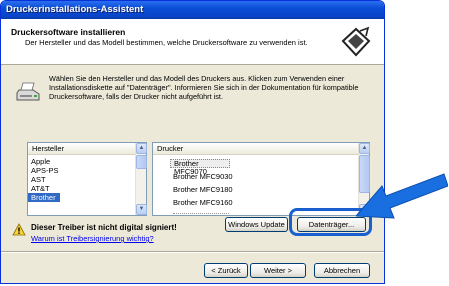 The image size is (449, 286). Describe the element at coordinates (201, 176) in the screenshot. I see `list-item: Brother MFC9030` at that location.